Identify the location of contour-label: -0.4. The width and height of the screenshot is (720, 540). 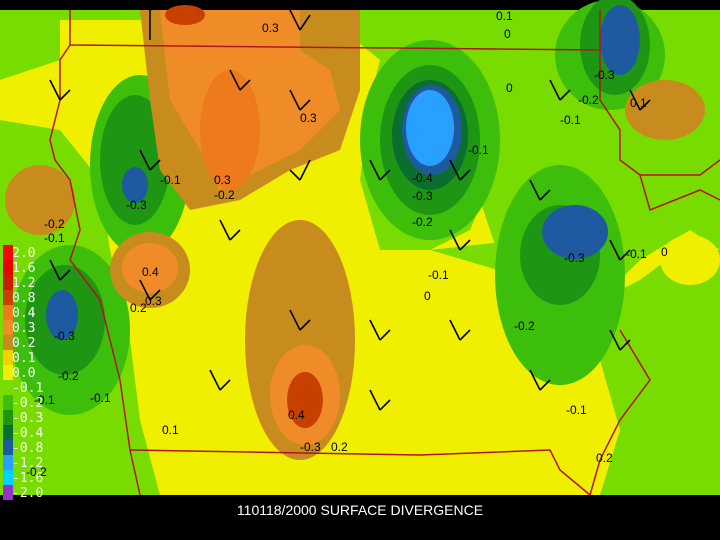
(422, 178).